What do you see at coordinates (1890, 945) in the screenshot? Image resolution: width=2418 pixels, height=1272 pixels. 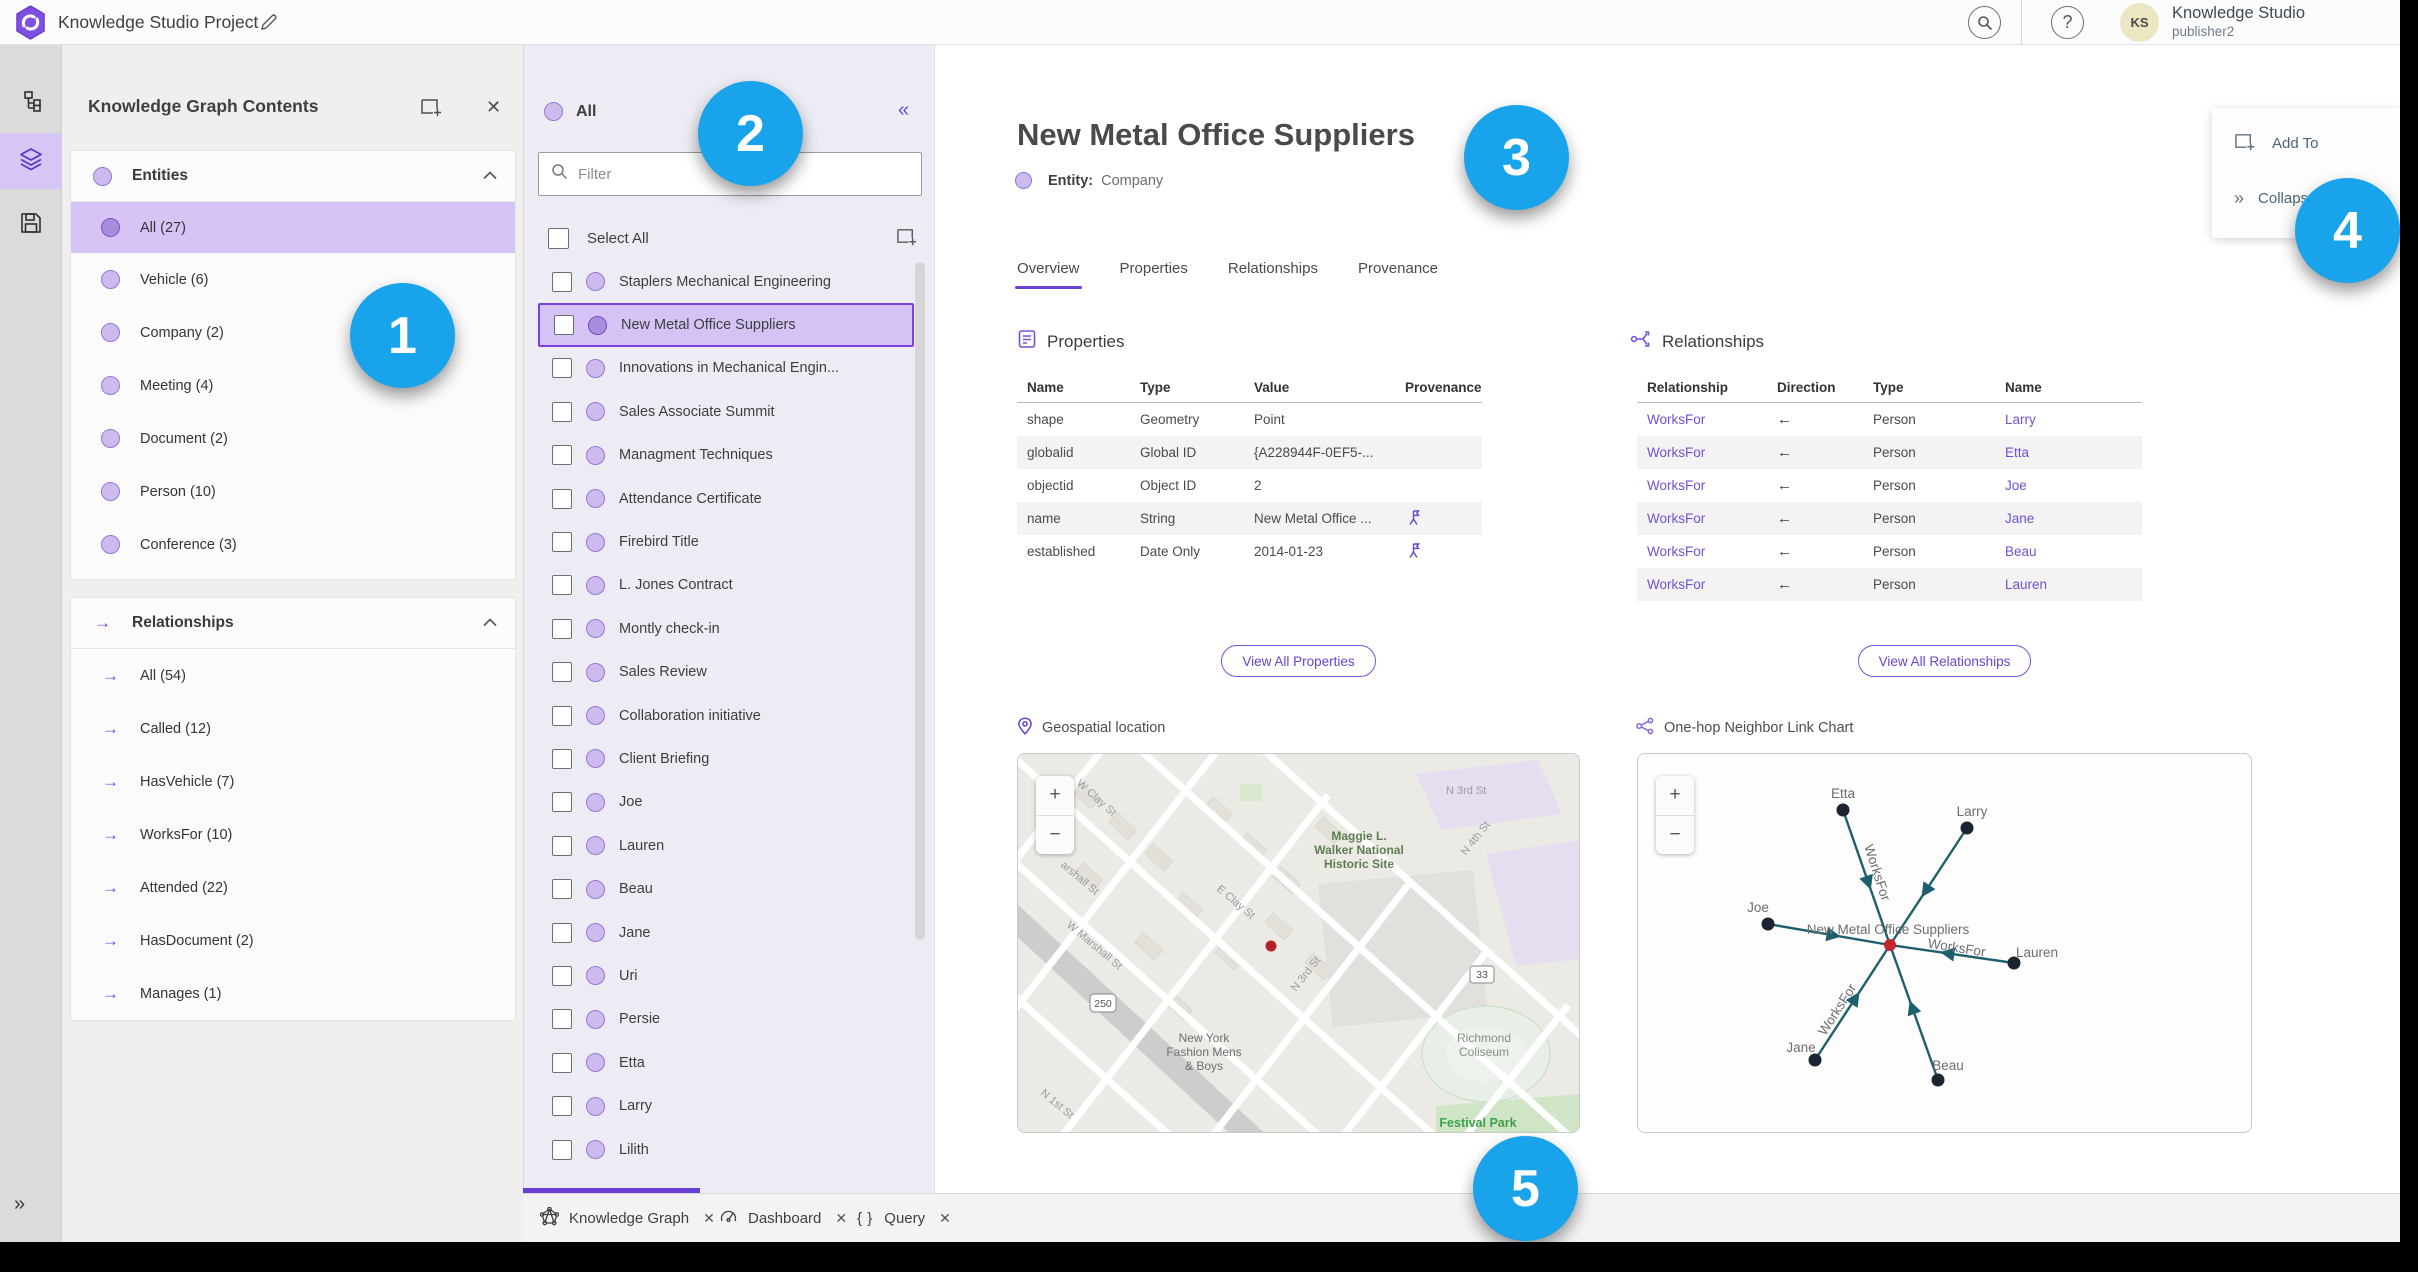 I see `center-node` at bounding box center [1890, 945].